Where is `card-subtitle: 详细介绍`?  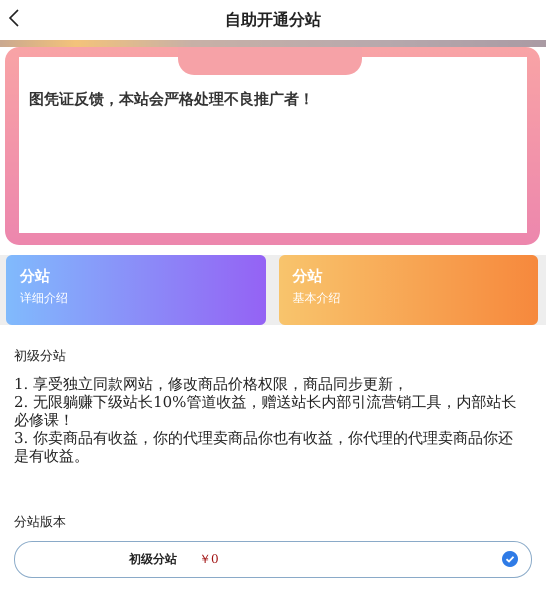
card-subtitle: 详细介绍 is located at coordinates (44, 298).